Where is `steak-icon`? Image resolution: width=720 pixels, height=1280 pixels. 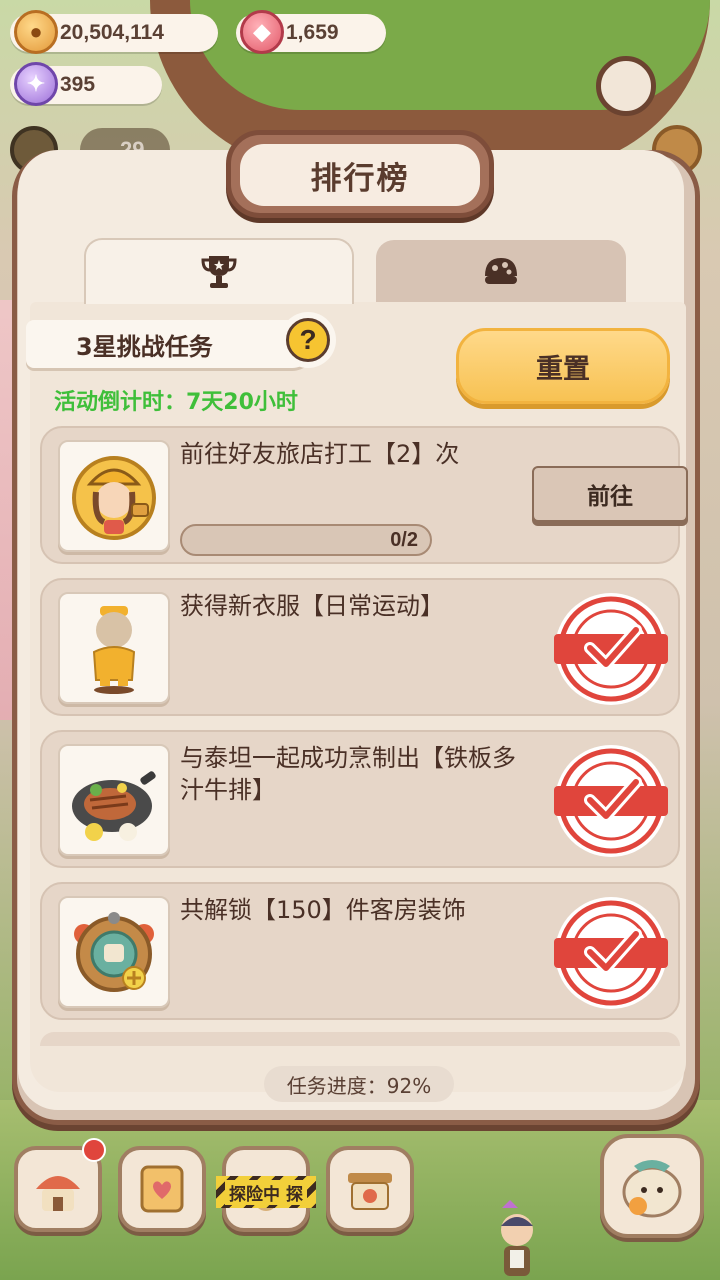 steak-icon is located at coordinates (114, 800).